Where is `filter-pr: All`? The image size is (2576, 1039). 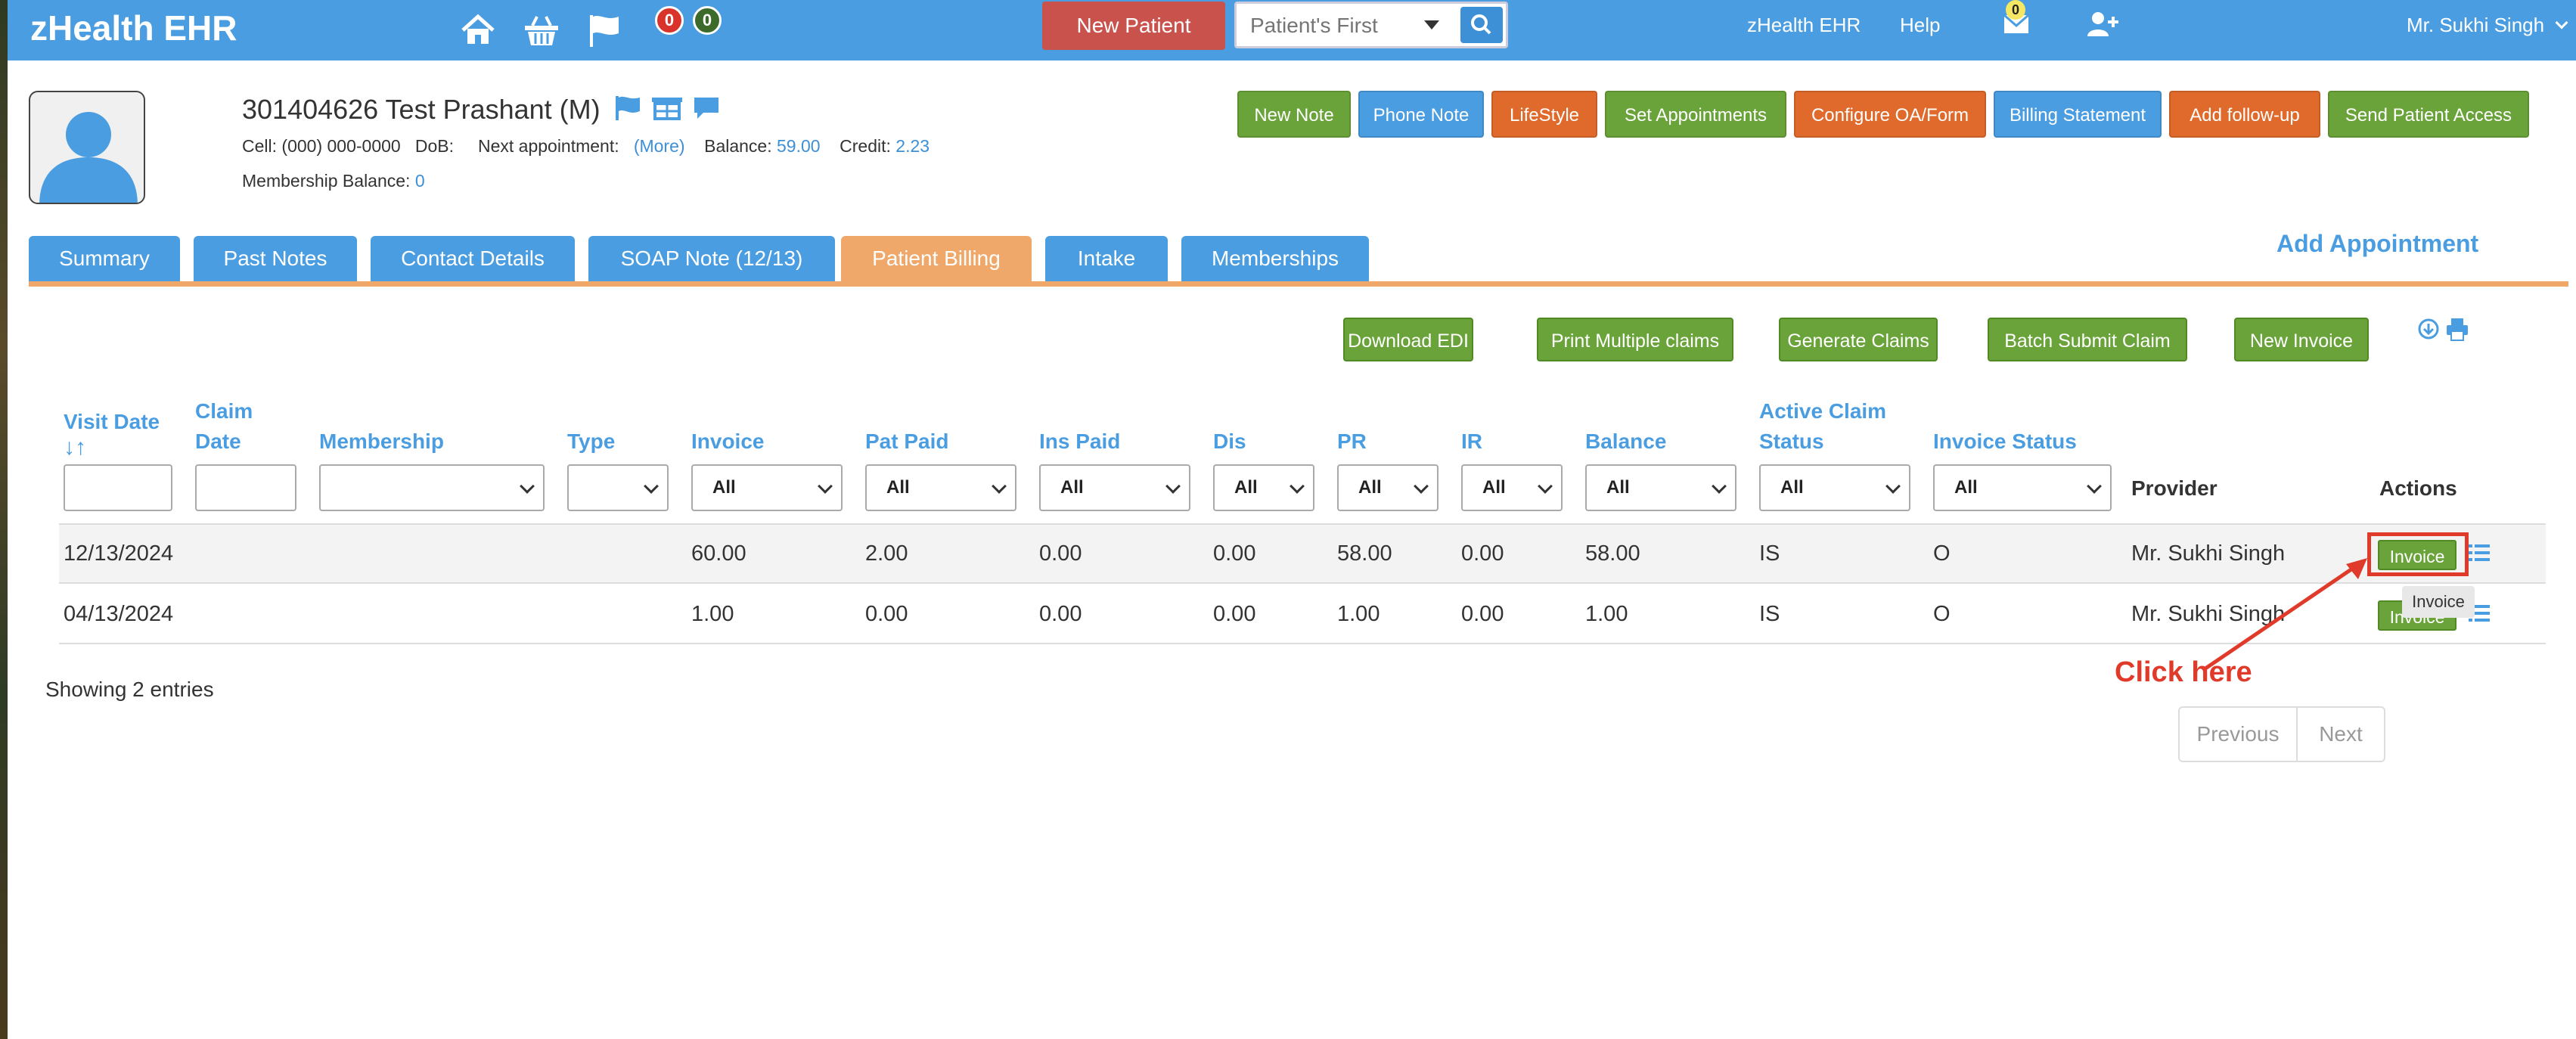
filter-pr: All is located at coordinates (1388, 488).